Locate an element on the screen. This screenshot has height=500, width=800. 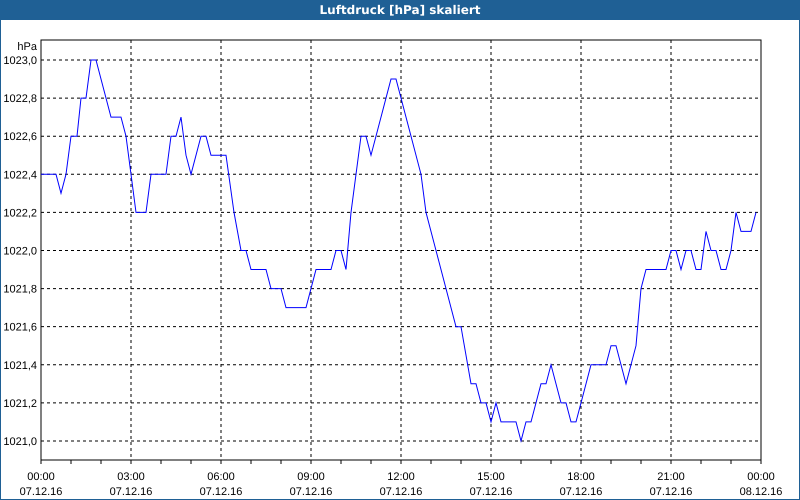
axis-label: 1021,8 is located at coordinates (20, 290).